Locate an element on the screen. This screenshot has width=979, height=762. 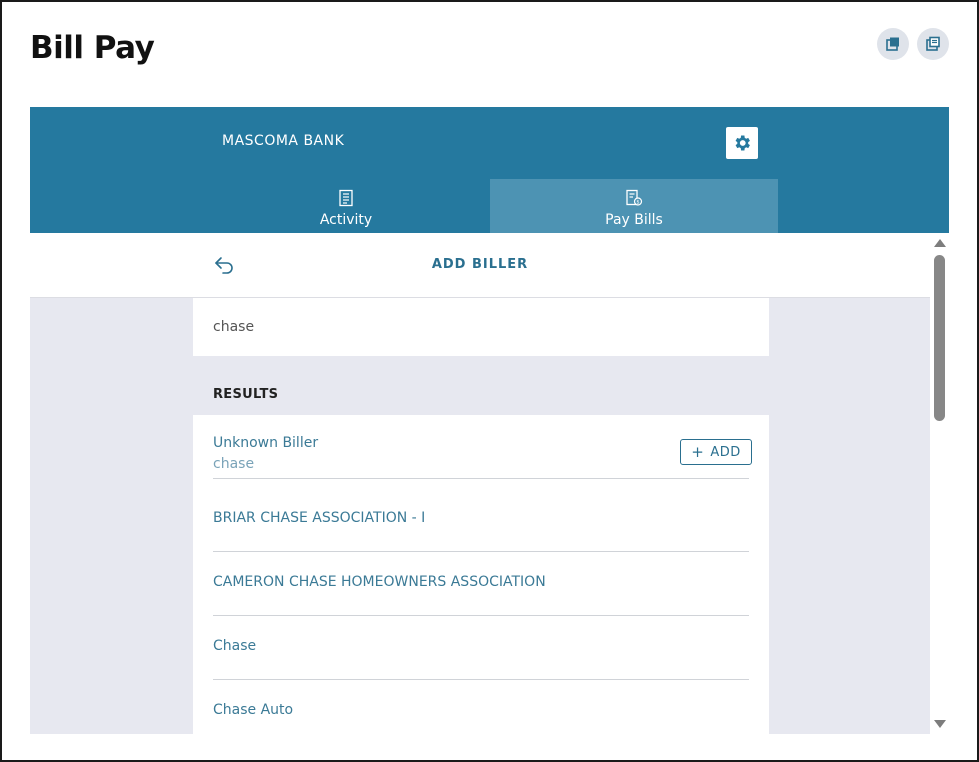
add-biller-header: ADD BILLER is located at coordinates (480, 265).